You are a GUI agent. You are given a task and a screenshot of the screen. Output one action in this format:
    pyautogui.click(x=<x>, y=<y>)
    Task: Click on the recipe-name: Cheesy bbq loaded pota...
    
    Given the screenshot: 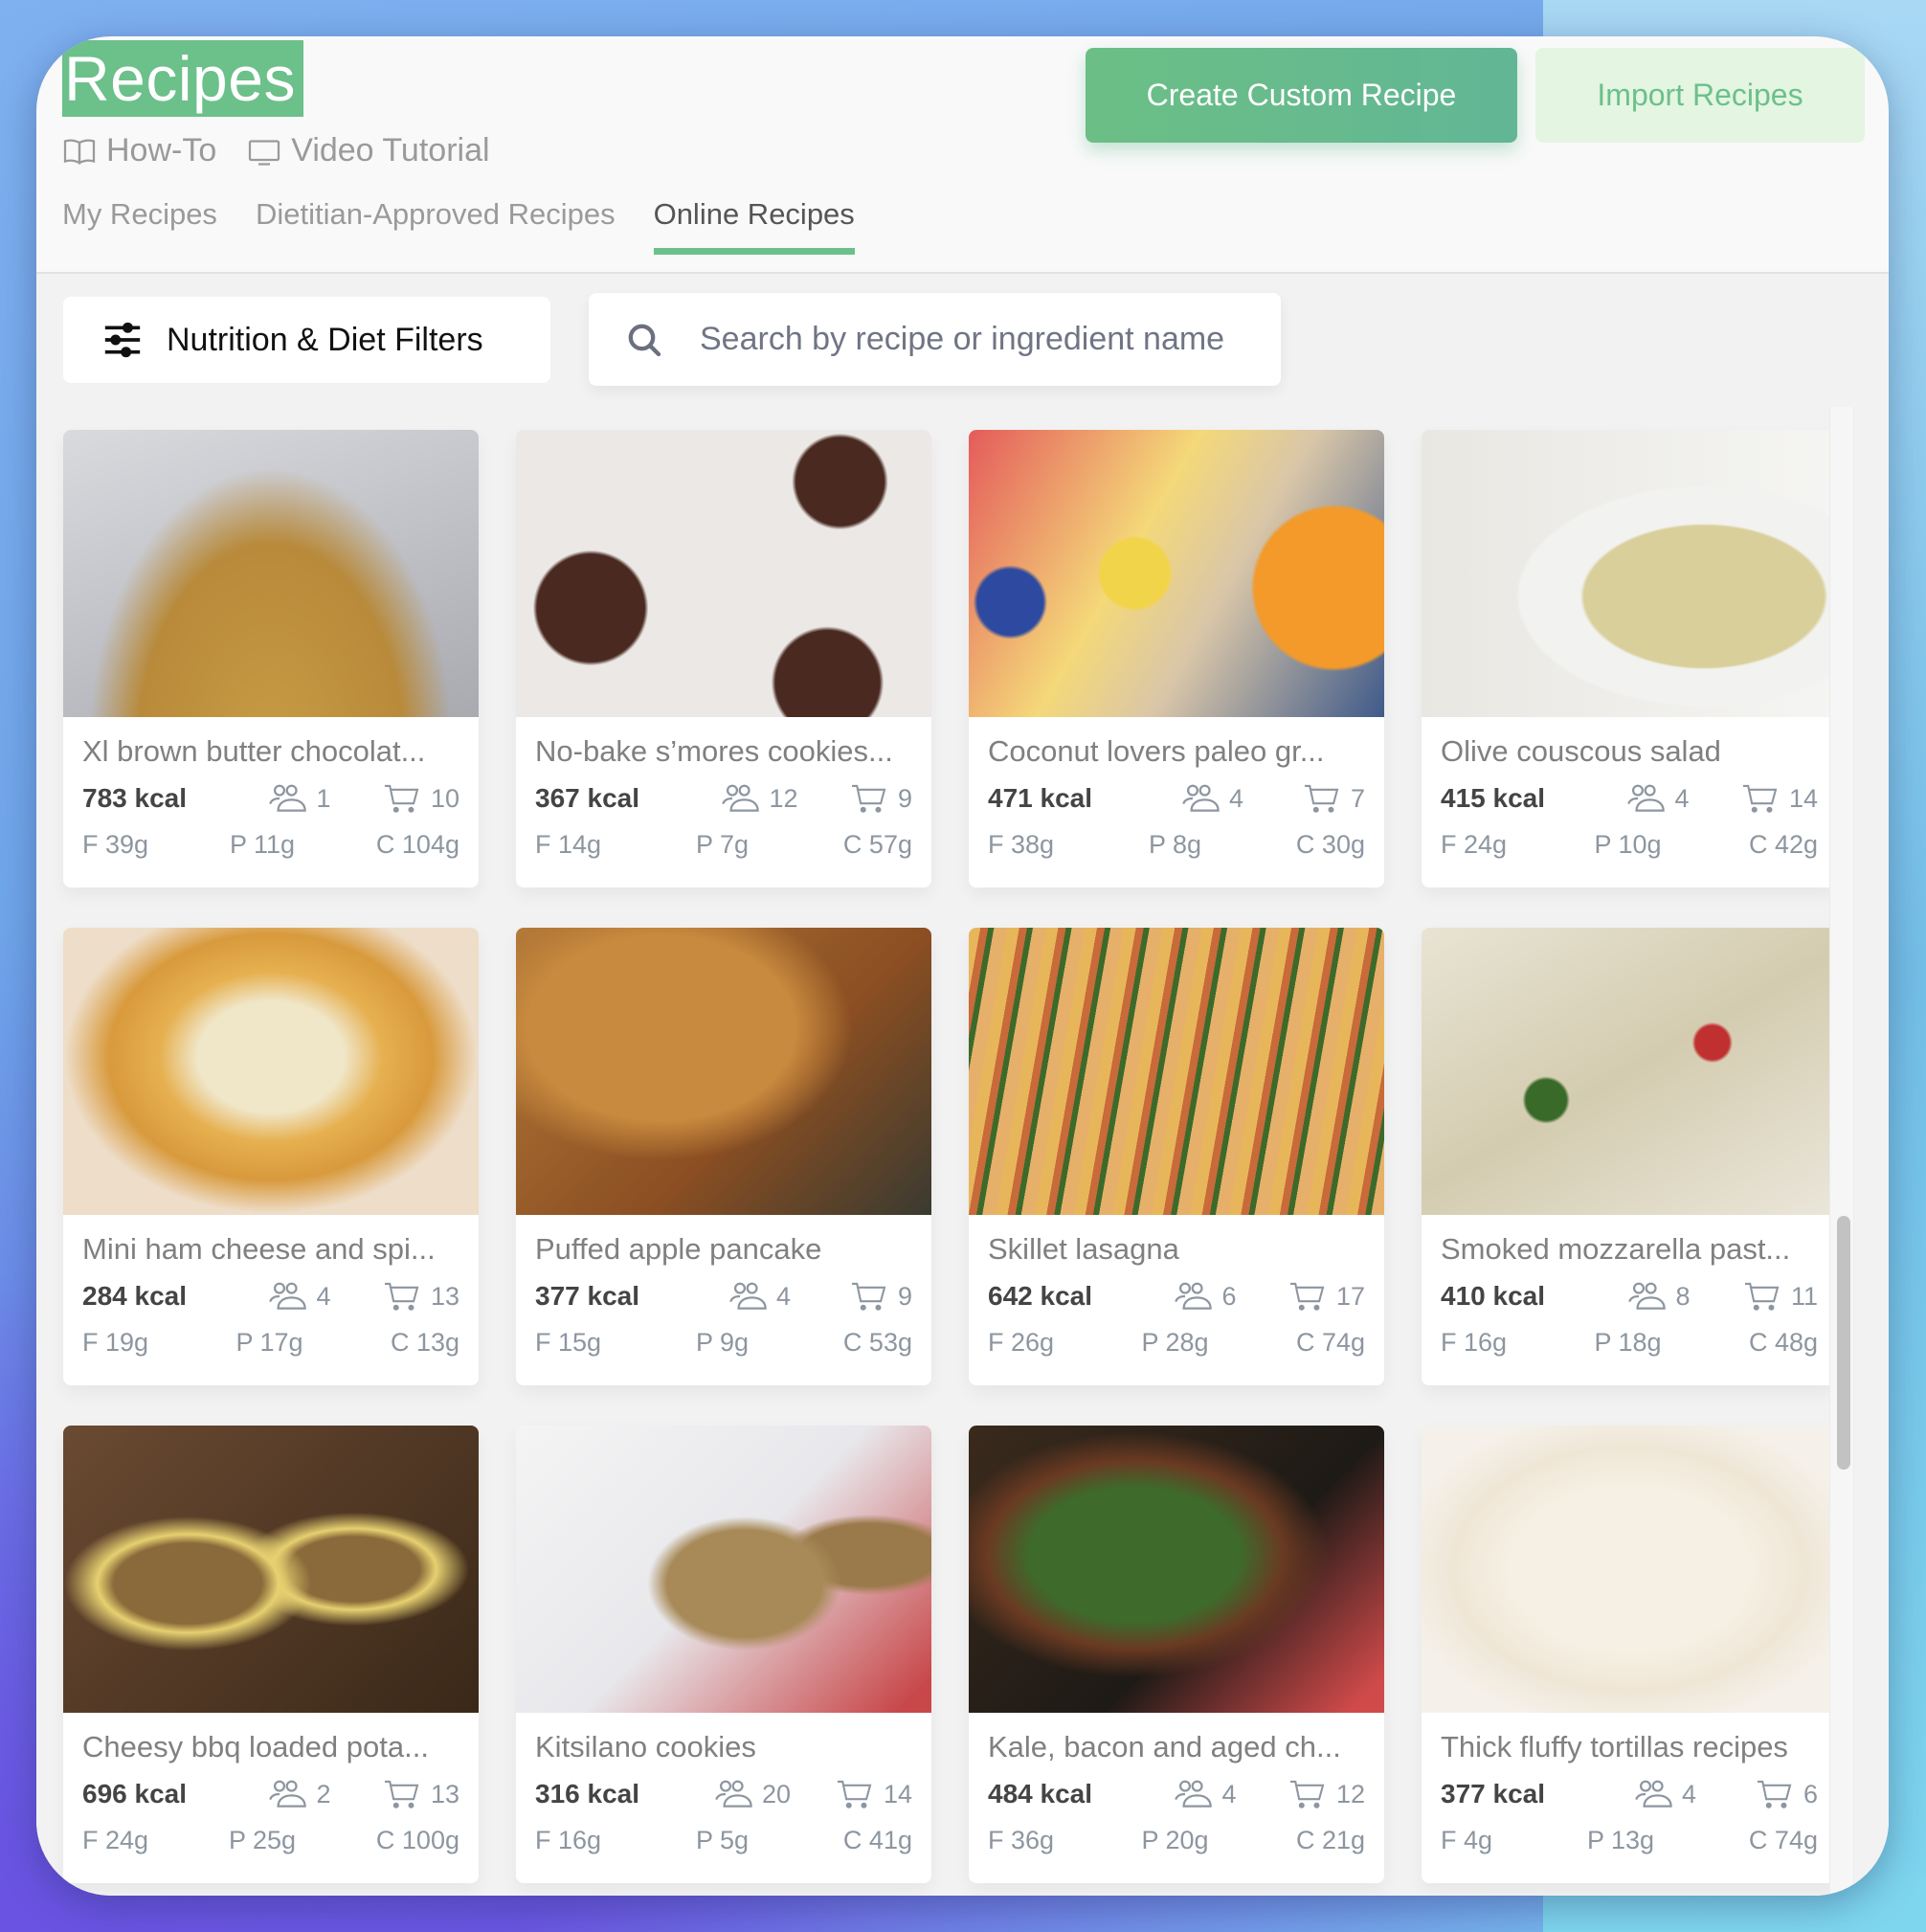 What is the action you would take?
    pyautogui.click(x=255, y=1747)
    